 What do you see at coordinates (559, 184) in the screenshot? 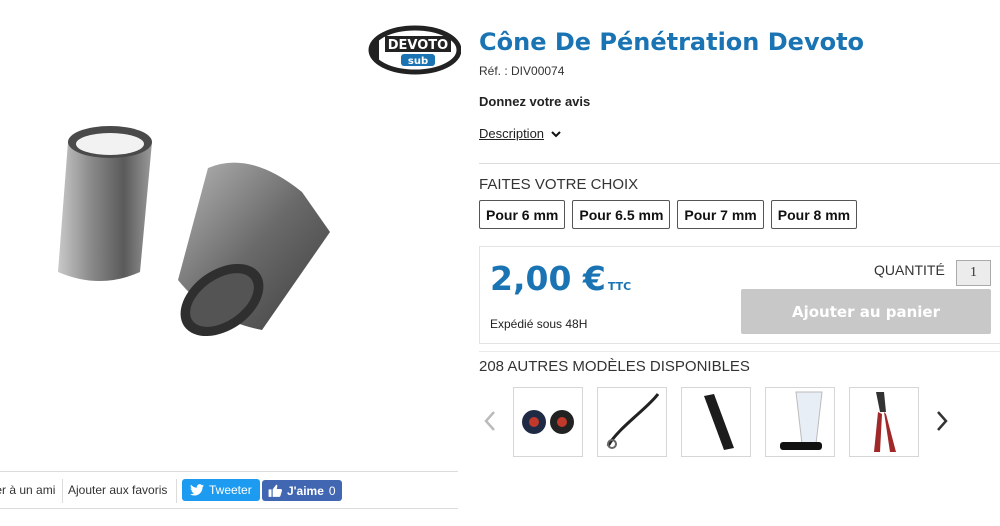
I see `choice-title: FAITES VOTRE CHOIX` at bounding box center [559, 184].